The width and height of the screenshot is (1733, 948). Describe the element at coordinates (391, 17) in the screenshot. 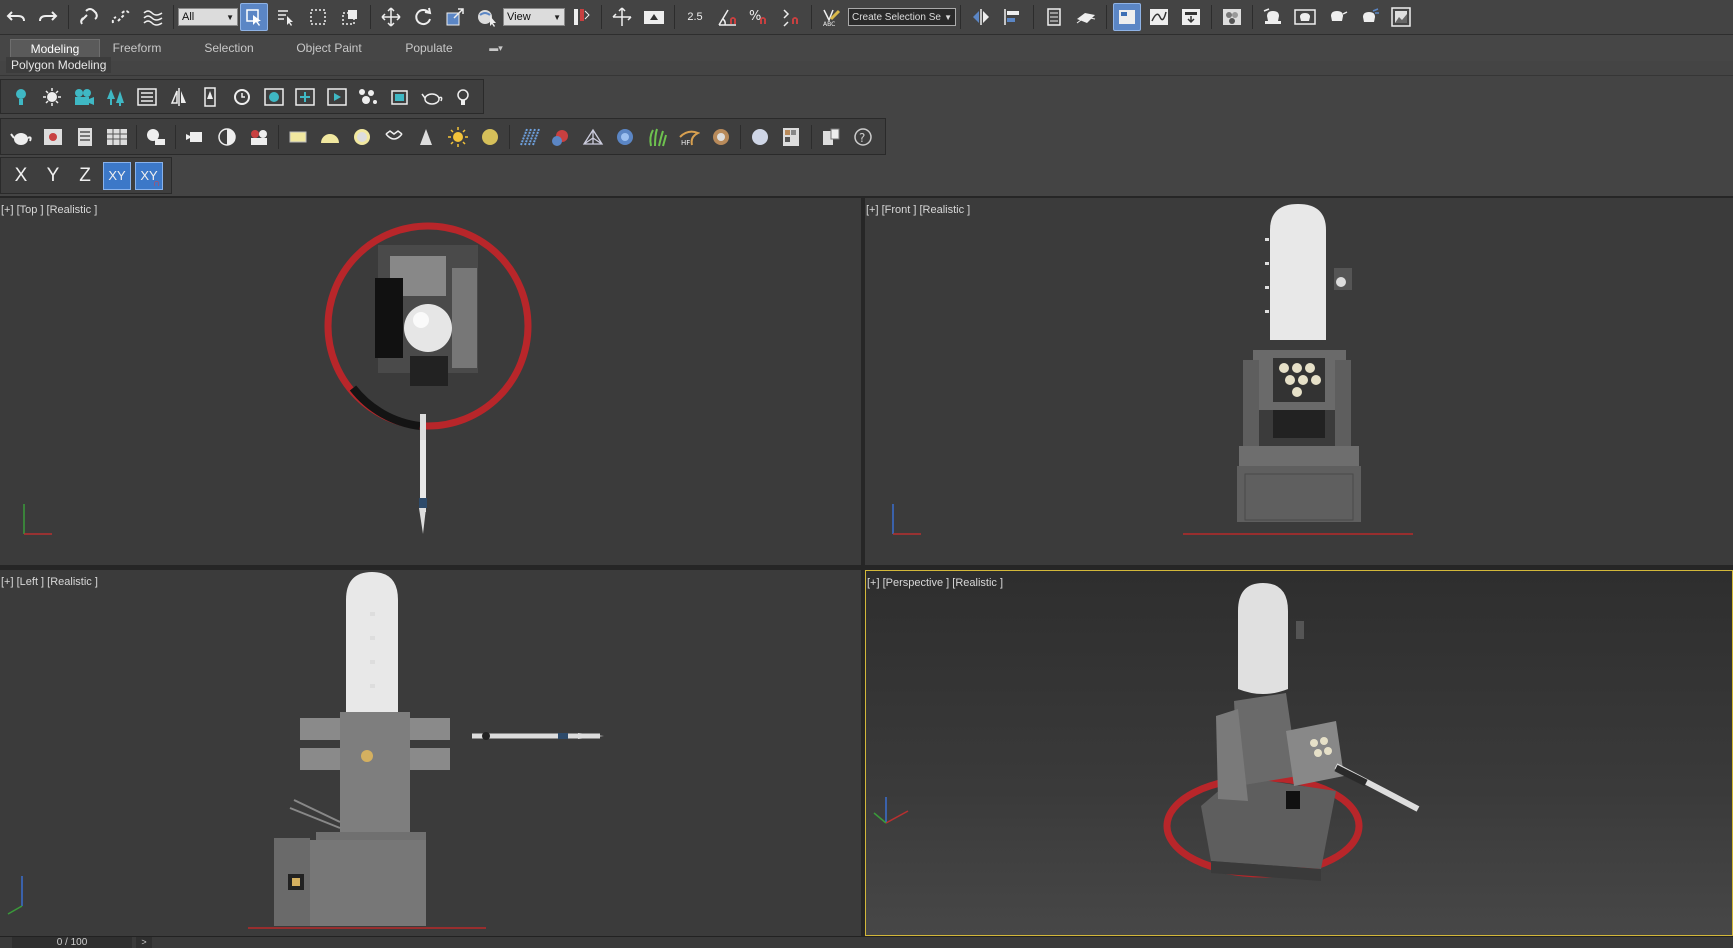

I see `move-icon` at that location.